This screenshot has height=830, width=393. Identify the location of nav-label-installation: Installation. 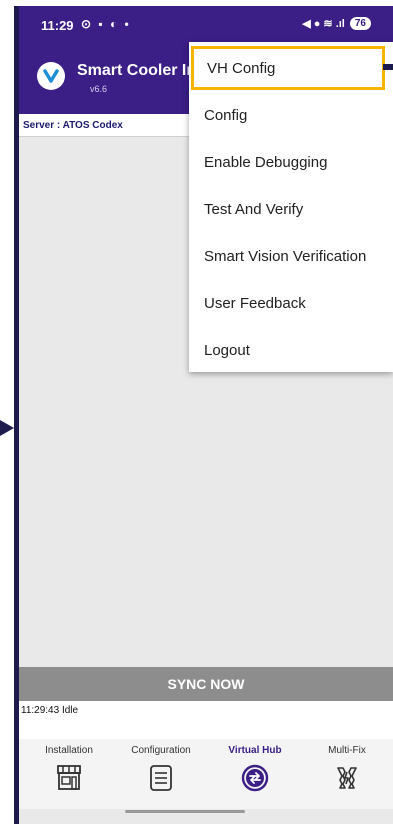
(69, 750).